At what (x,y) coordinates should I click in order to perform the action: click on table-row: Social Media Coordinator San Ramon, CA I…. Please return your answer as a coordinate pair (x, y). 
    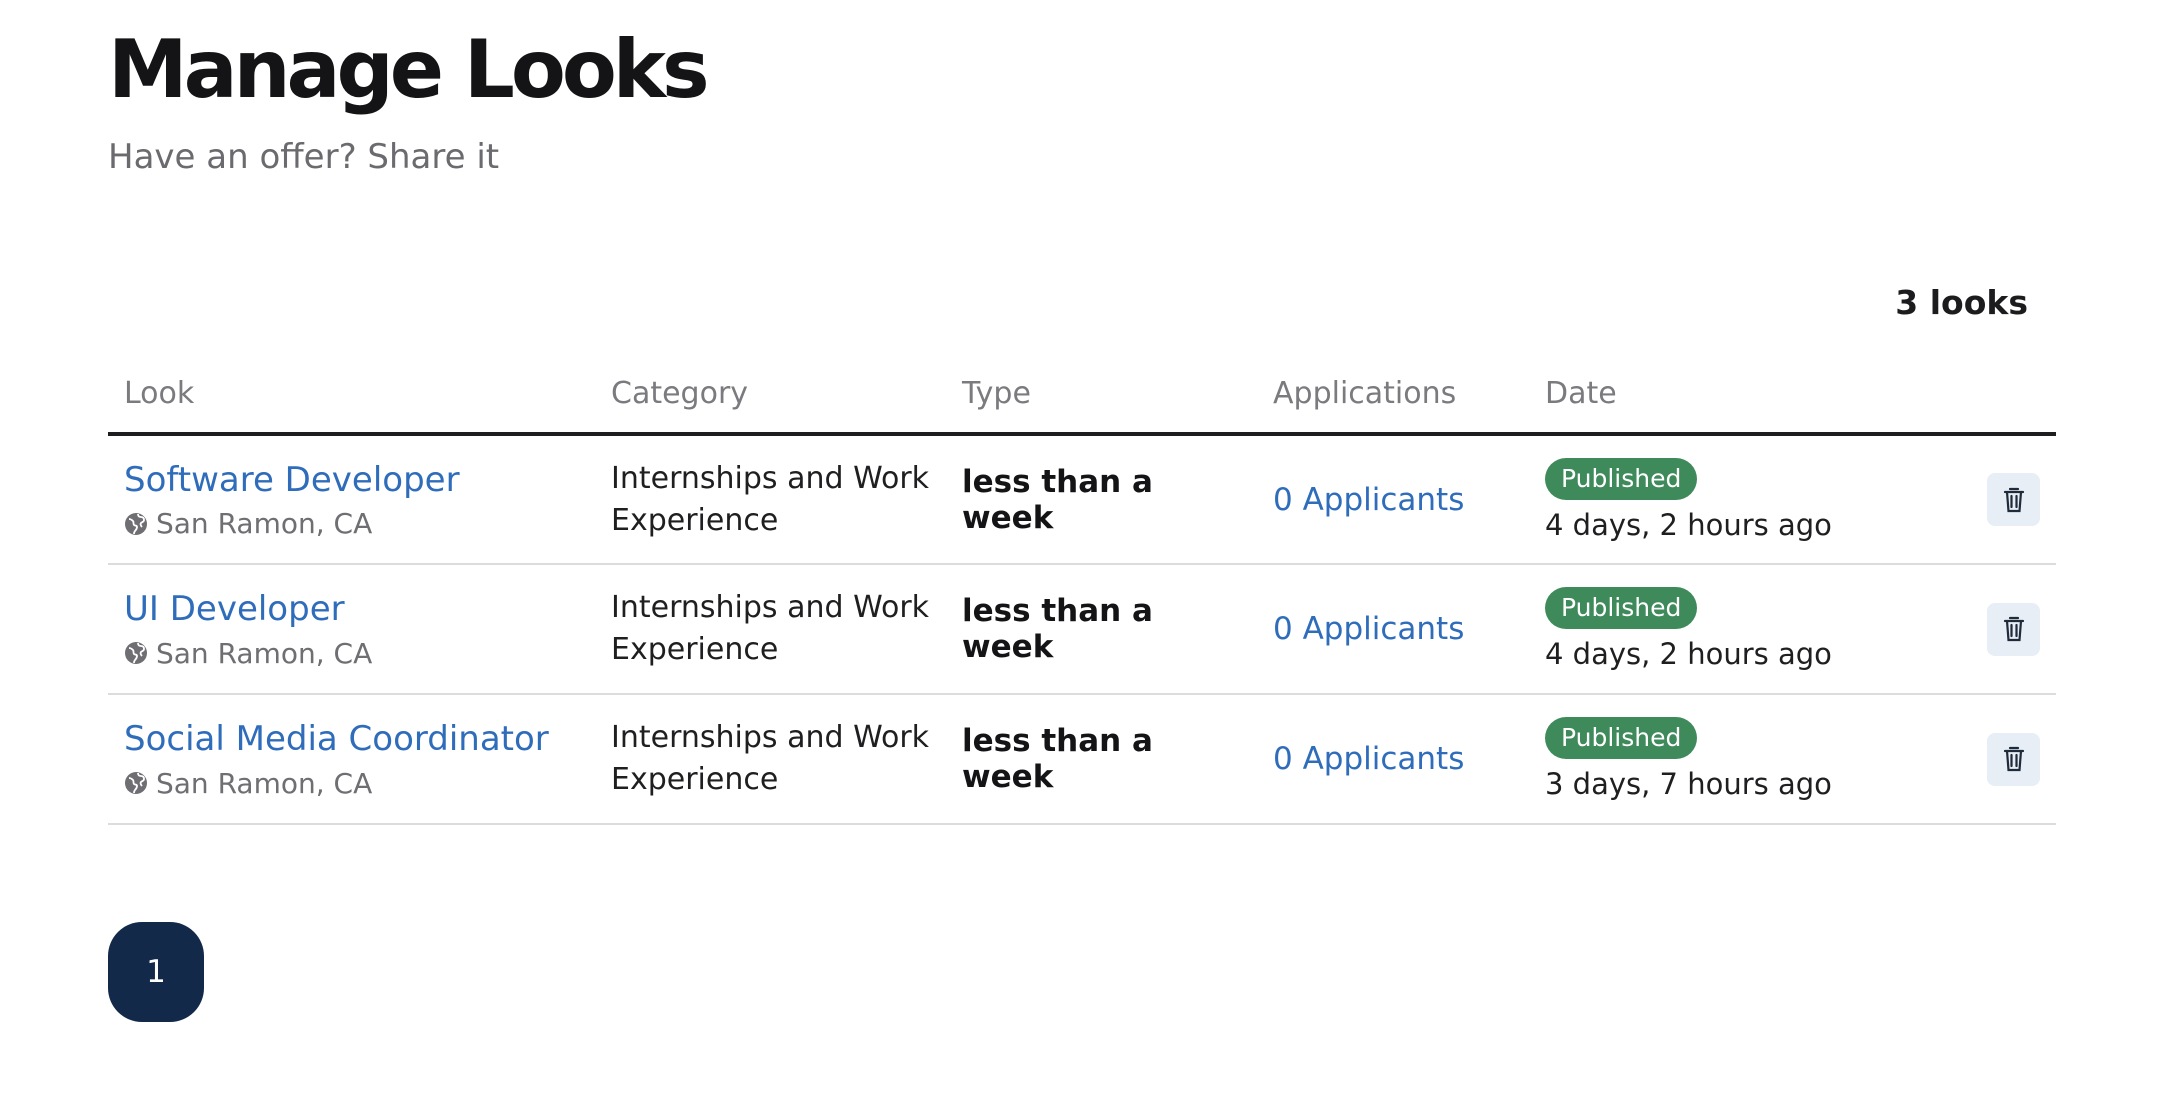
    Looking at the image, I should click on (1082, 759).